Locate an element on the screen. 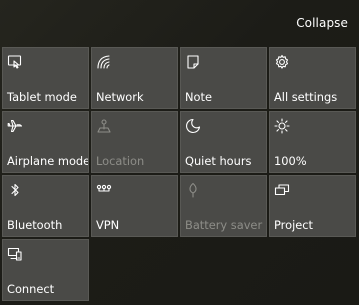  airplane-icon is located at coordinates (15, 126).